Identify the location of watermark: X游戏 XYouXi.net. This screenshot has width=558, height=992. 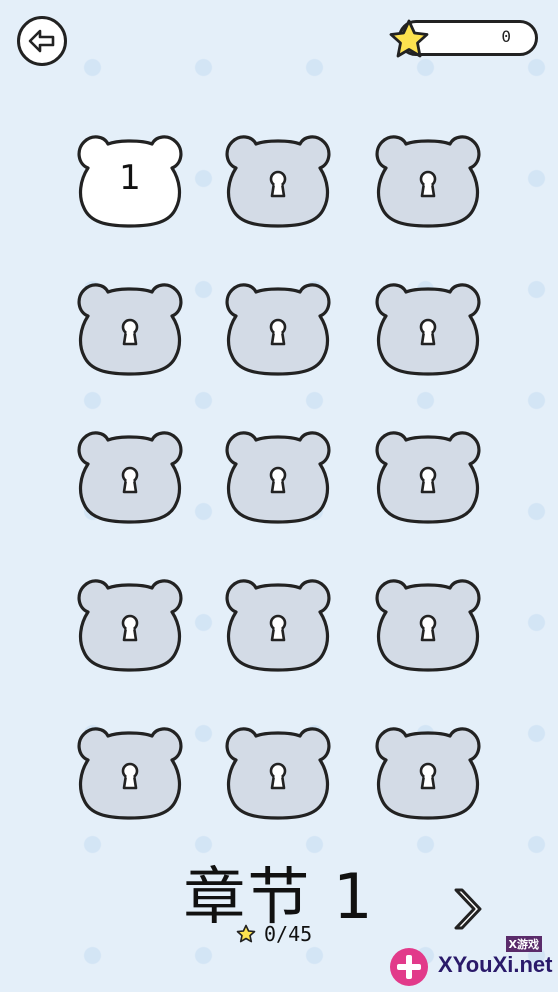
(471, 963).